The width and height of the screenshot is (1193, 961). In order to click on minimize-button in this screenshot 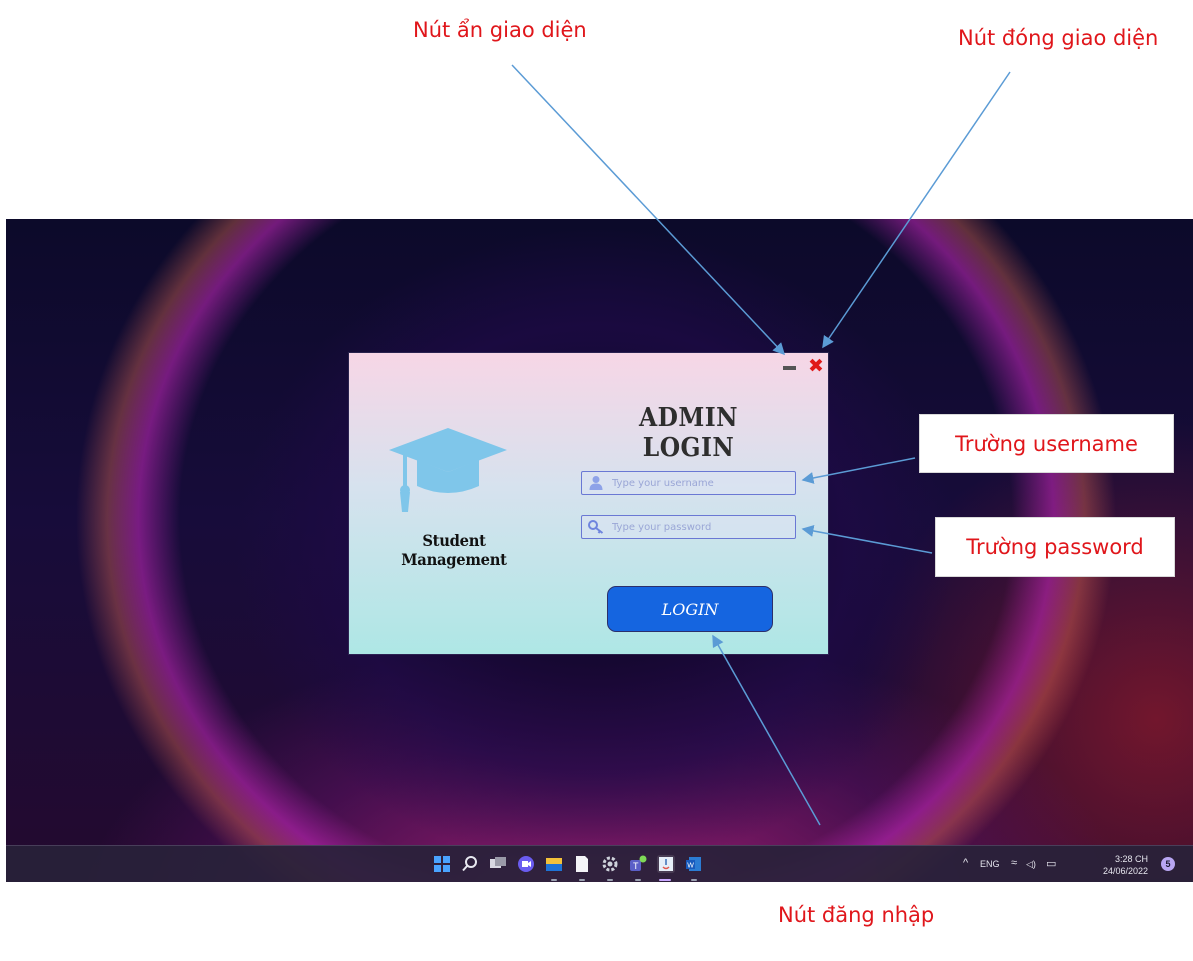, I will do `click(790, 368)`.